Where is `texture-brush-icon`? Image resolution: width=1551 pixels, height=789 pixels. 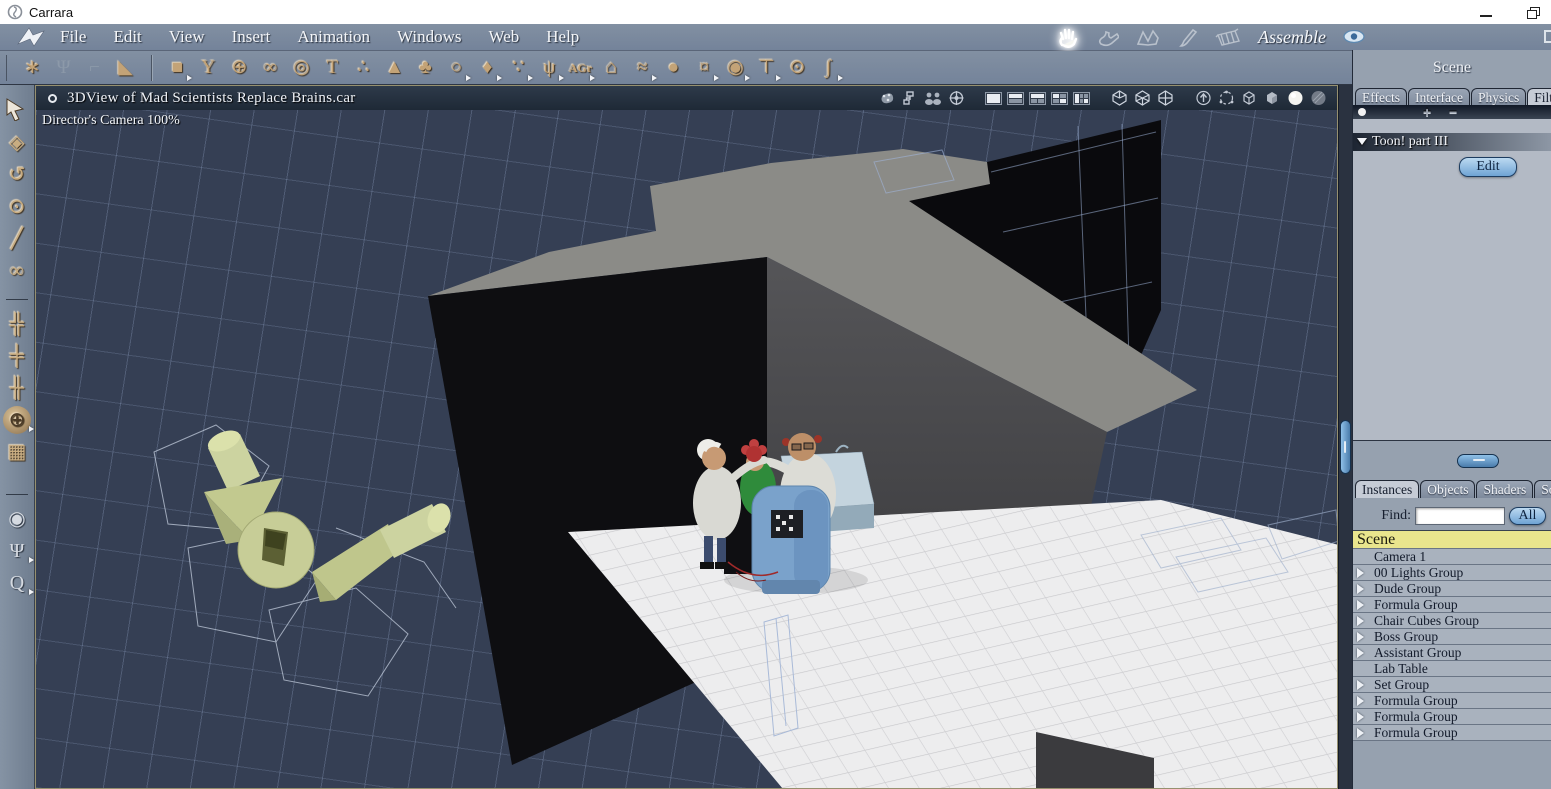 texture-brush-icon is located at coordinates (1188, 38).